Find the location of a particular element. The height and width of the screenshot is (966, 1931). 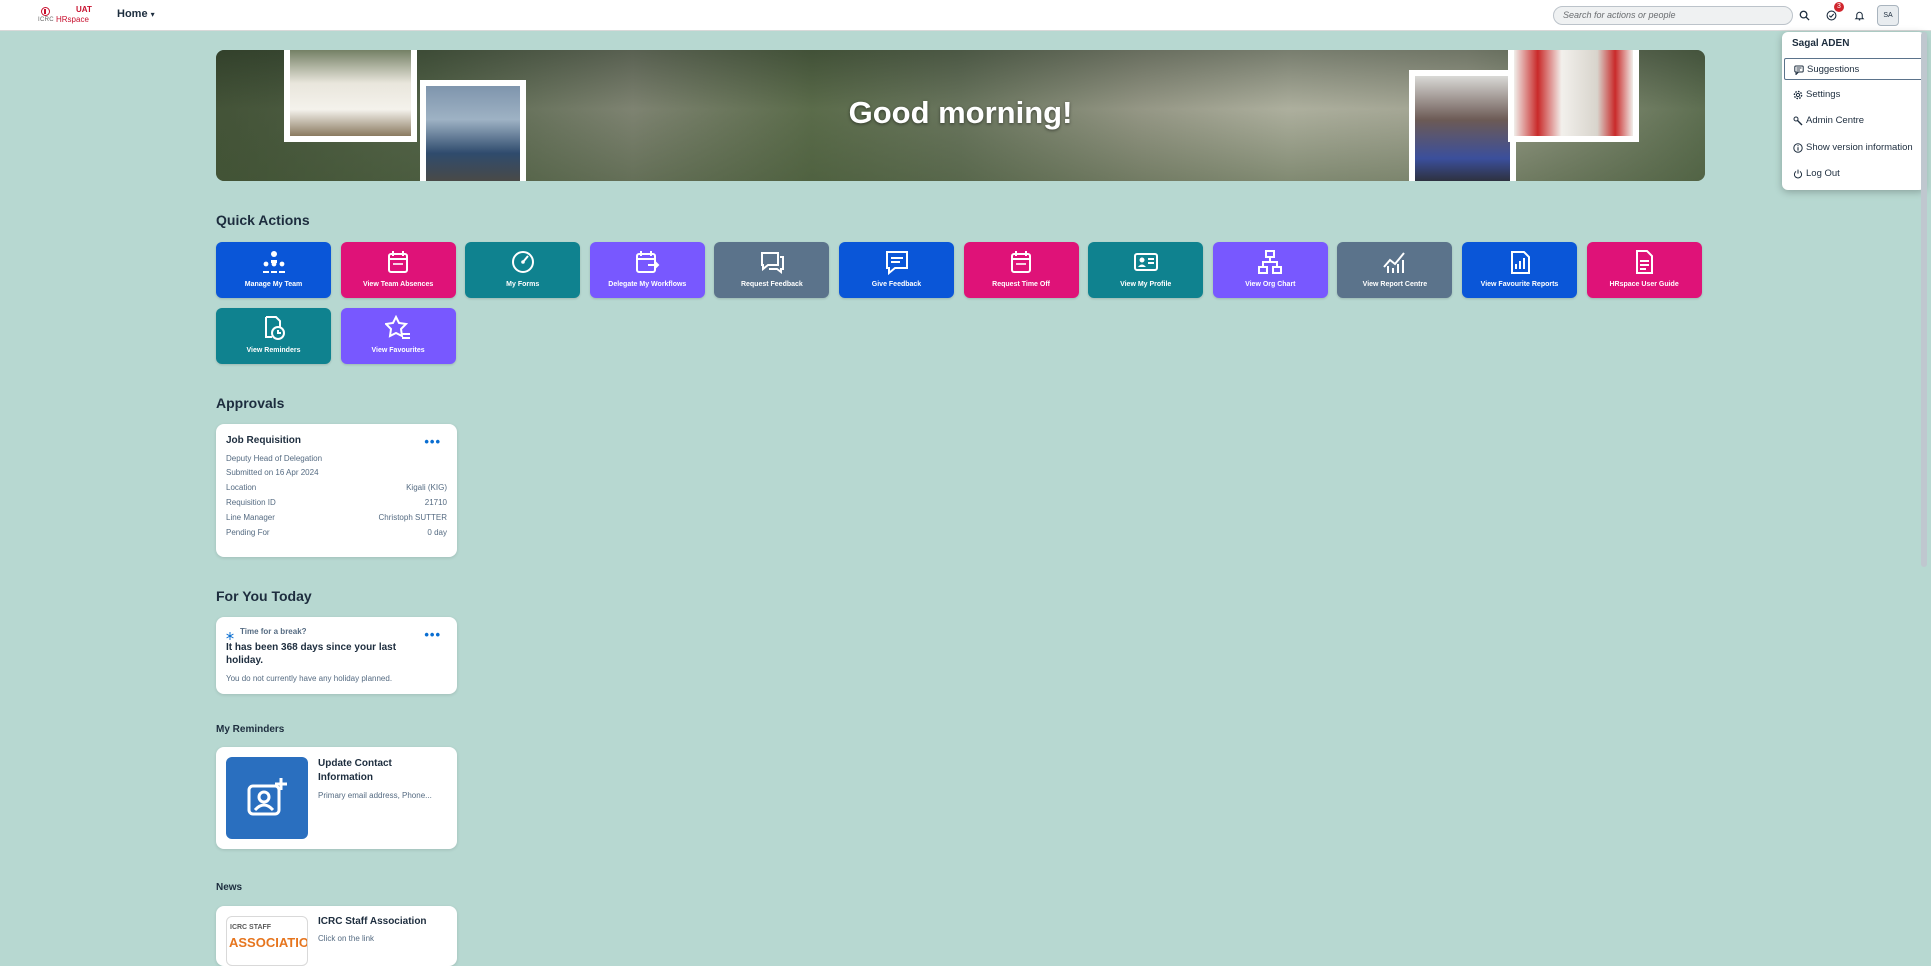

wrench-icon is located at coordinates (1797, 120).